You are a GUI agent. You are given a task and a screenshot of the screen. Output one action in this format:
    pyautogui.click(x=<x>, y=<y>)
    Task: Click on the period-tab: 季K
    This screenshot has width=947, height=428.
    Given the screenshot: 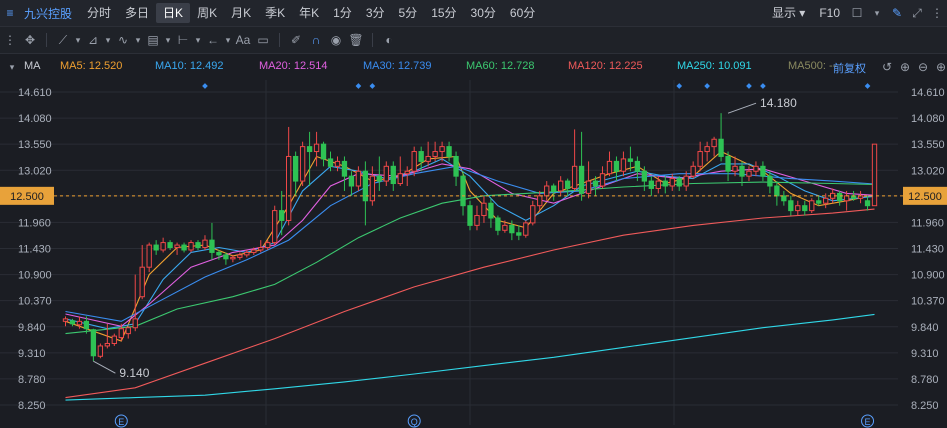 What is the action you would take?
    pyautogui.click(x=275, y=13)
    